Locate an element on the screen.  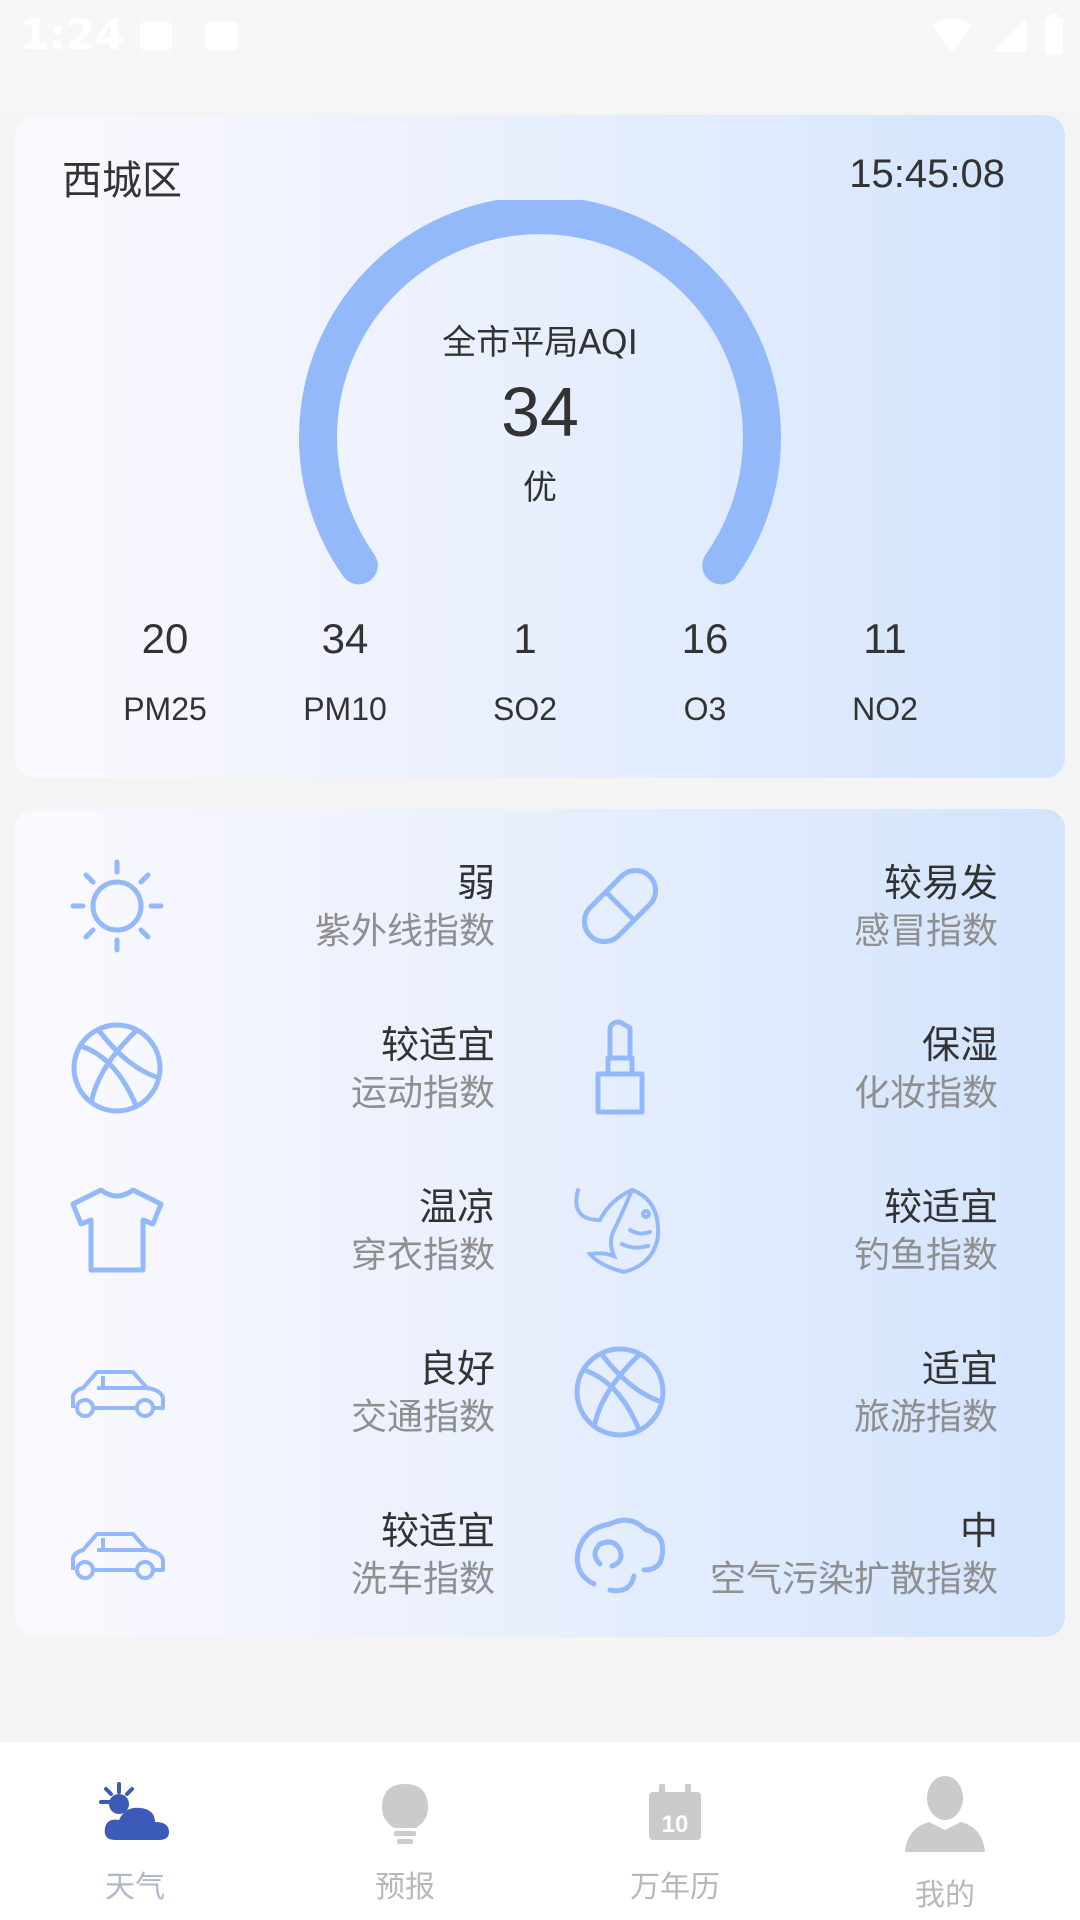
index-label: 紫外线指数 is located at coordinates (404, 931).